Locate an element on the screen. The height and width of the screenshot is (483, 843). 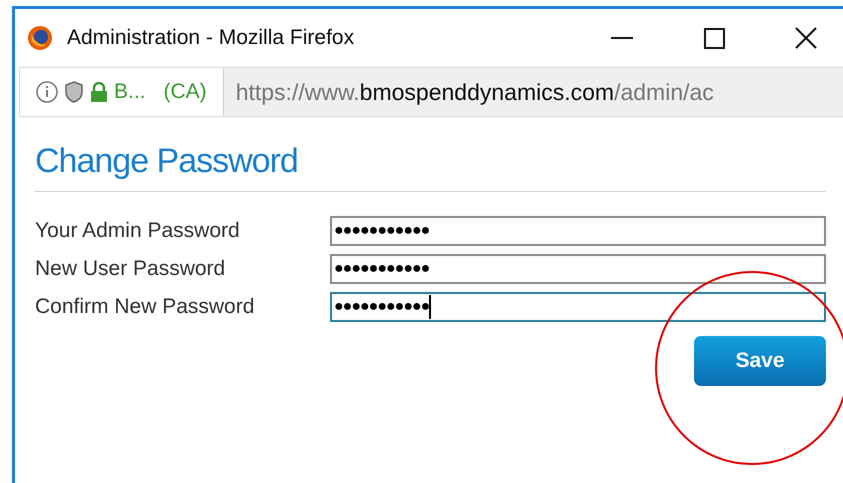
page-heading: Change Password is located at coordinates (430, 165).